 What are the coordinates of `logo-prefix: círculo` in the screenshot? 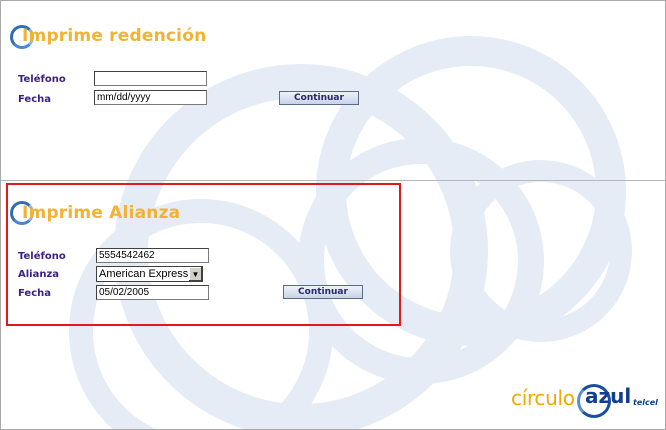 It's located at (543, 398).